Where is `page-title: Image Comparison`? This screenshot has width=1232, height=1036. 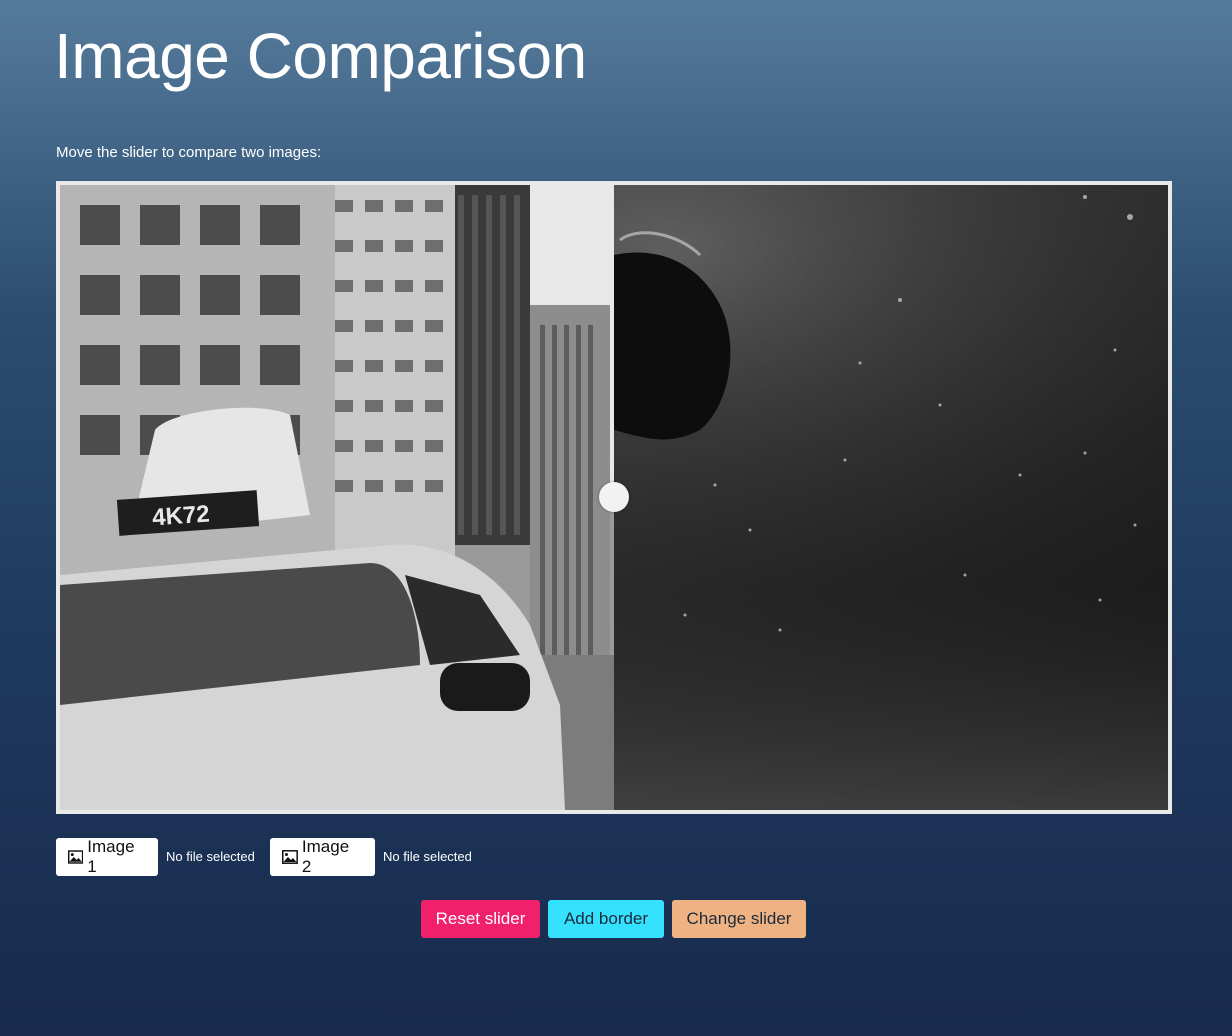 page-title: Image Comparison is located at coordinates (320, 56).